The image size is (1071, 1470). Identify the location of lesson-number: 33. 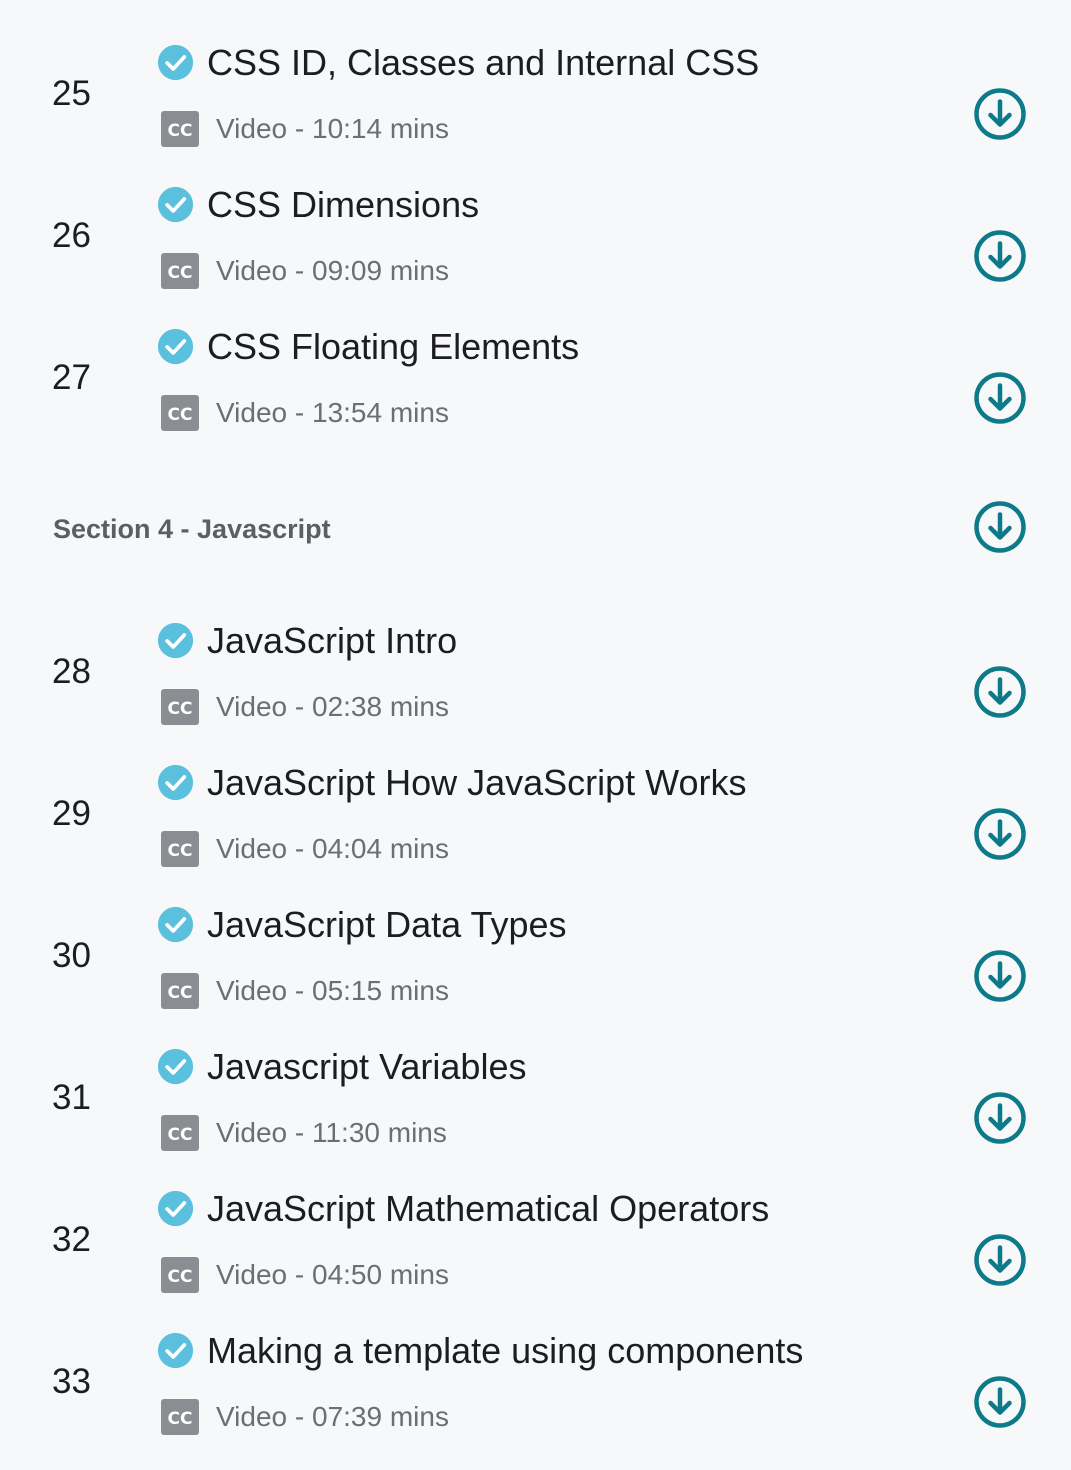
(71, 1381).